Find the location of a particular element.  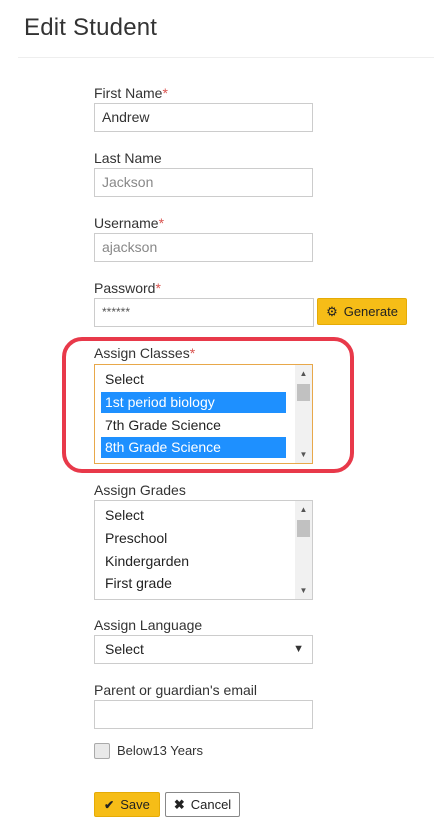

password-label: Password* is located at coordinates (127, 288).